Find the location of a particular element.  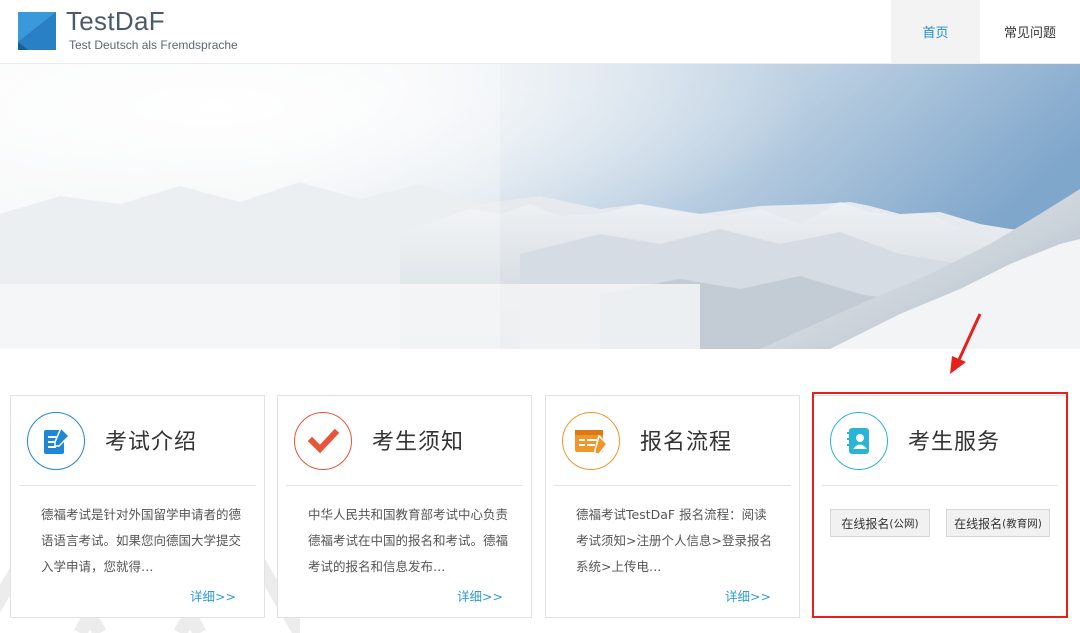

form-pen-icon is located at coordinates (591, 441).